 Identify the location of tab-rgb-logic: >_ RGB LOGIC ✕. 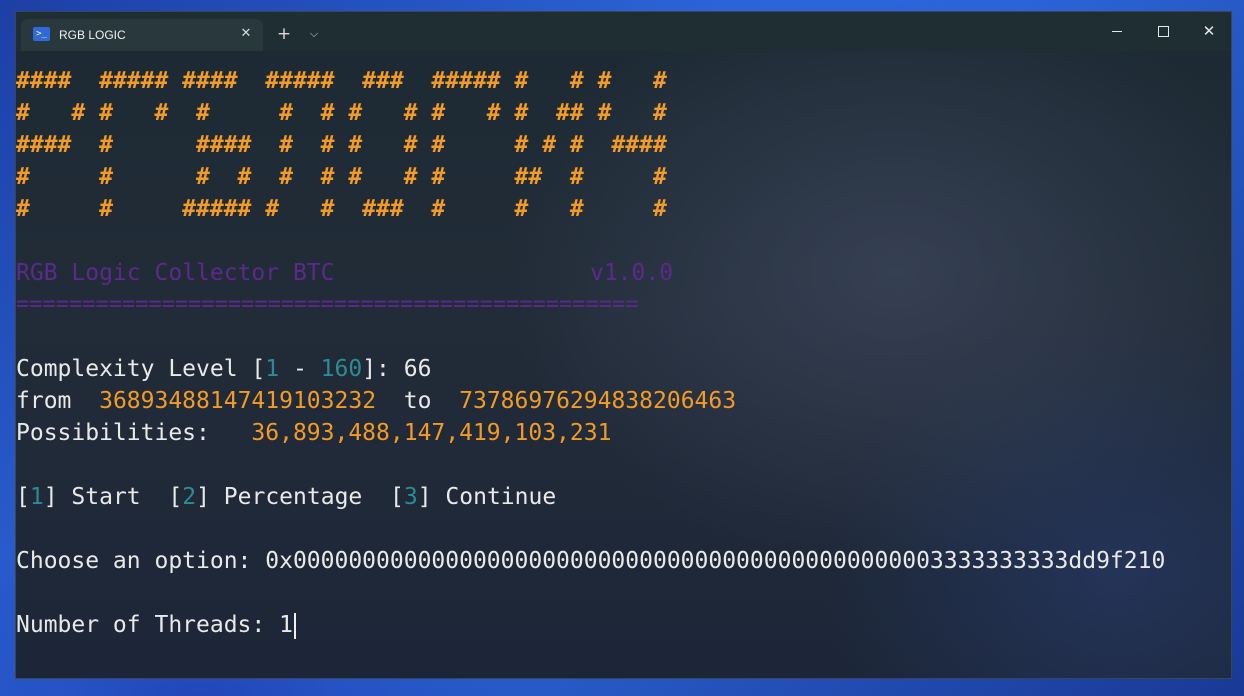
(142, 35).